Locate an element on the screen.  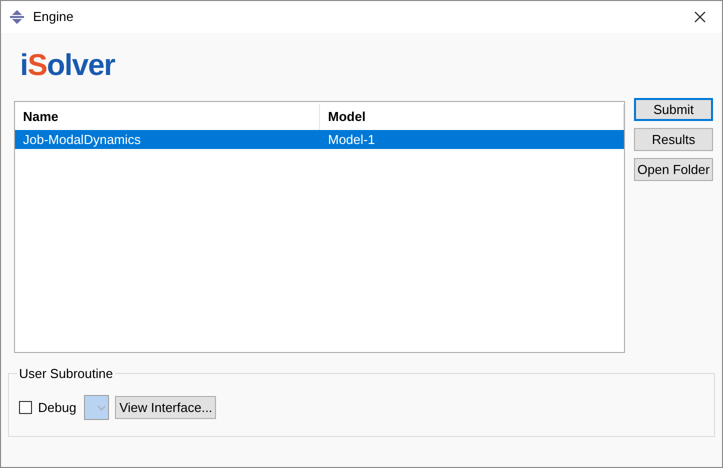
debug-checkbox is located at coordinates (25, 407).